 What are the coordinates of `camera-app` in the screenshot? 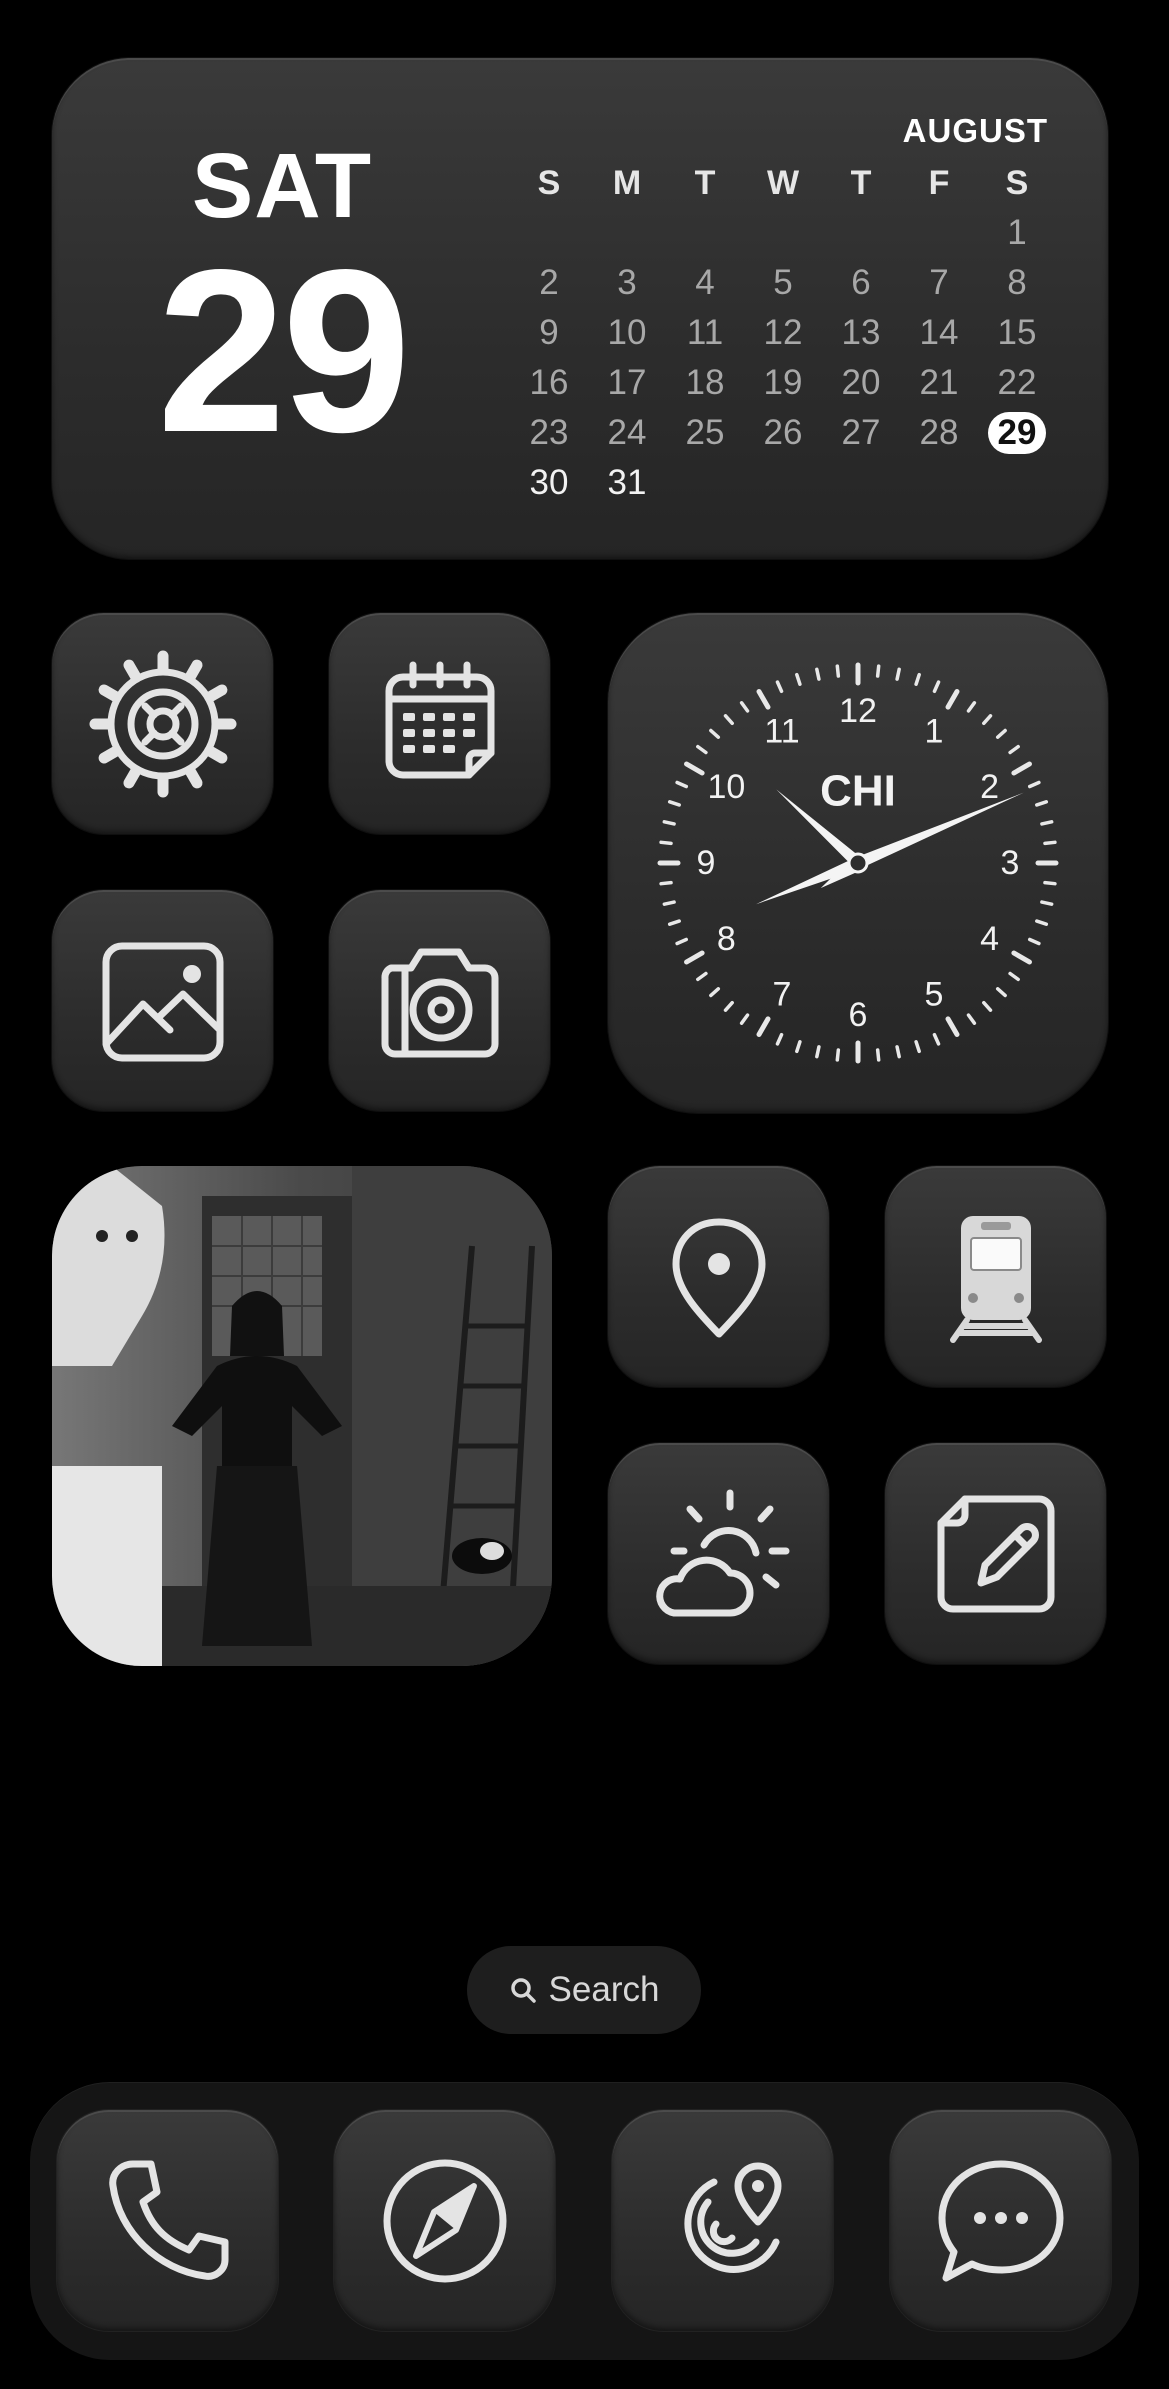 It's located at (439, 1000).